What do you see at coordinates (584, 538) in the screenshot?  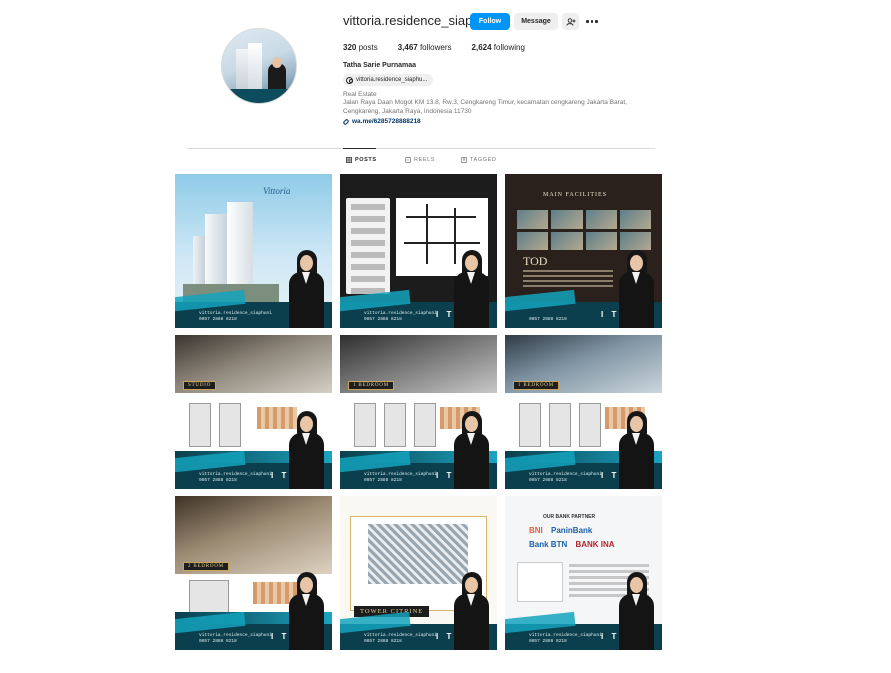 I see `bank-logos: BNI PaninBank Bank BTN BANK INA` at bounding box center [584, 538].